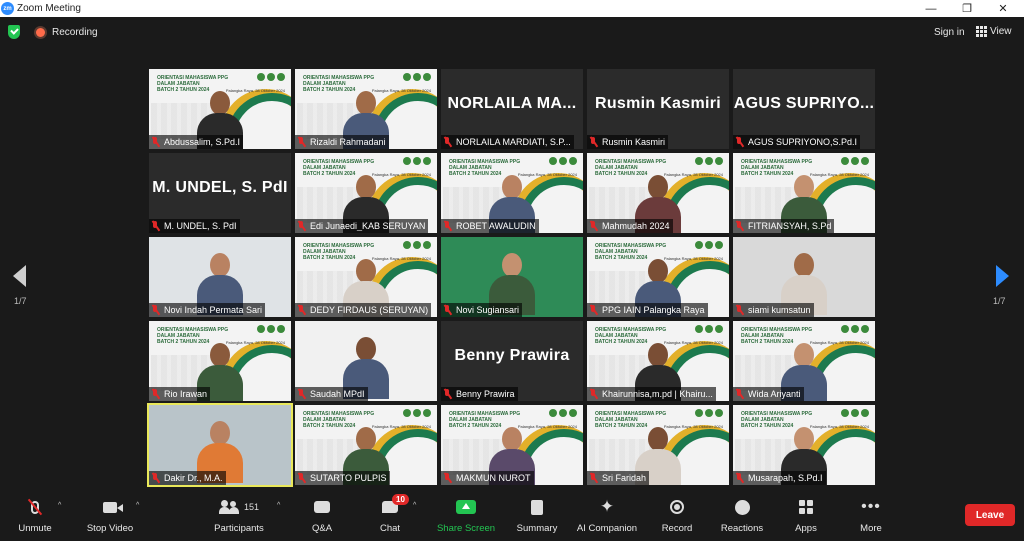 The image size is (1024, 541). What do you see at coordinates (677, 516) in the screenshot?
I see `record-button: Record` at bounding box center [677, 516].